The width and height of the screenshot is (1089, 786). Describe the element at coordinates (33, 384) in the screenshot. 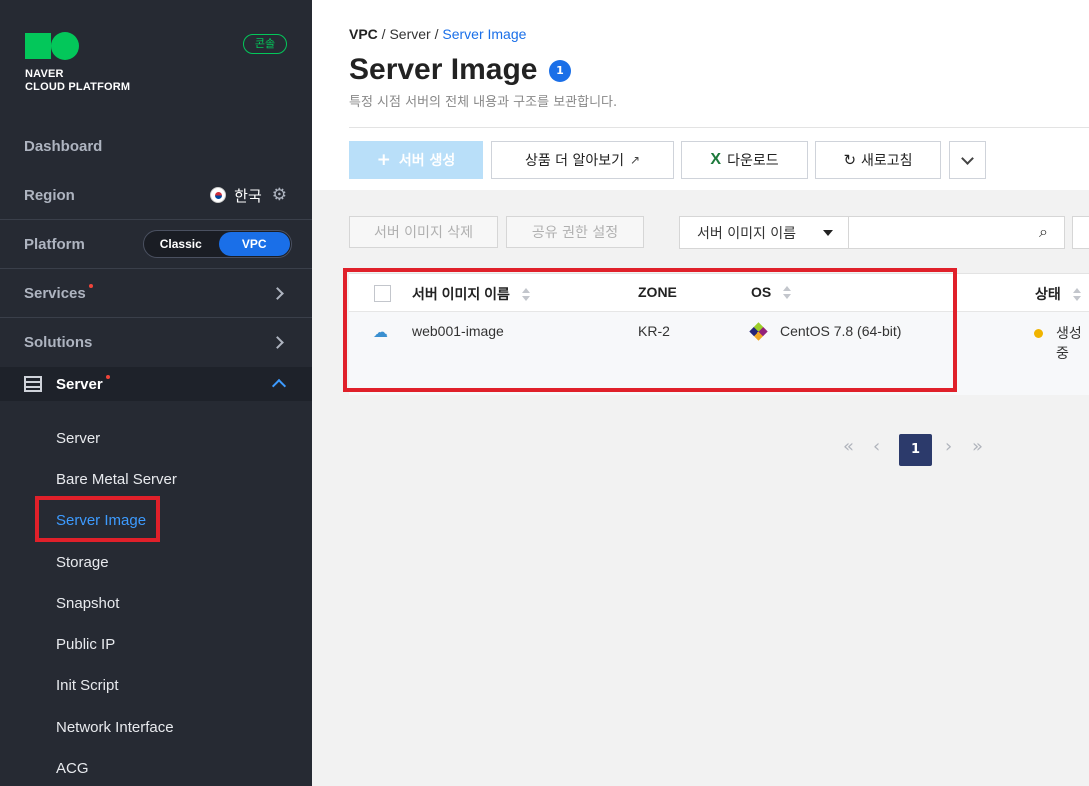

I see `server-icon` at that location.